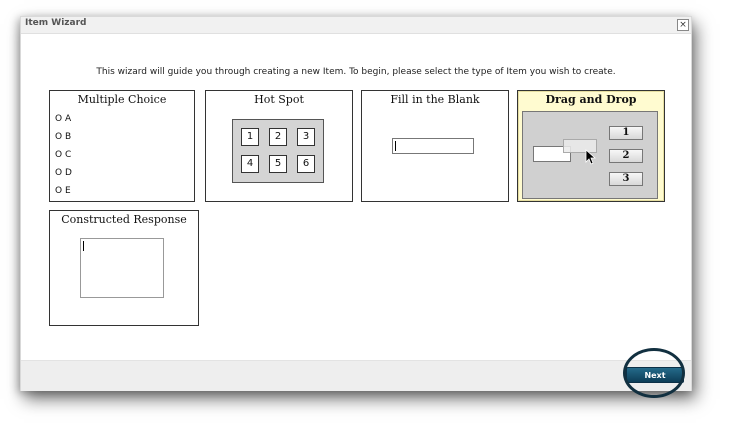 The image size is (748, 444). Describe the element at coordinates (122, 99) in the screenshot. I see `card-title-multiple-choice: Multiple Choice` at that location.